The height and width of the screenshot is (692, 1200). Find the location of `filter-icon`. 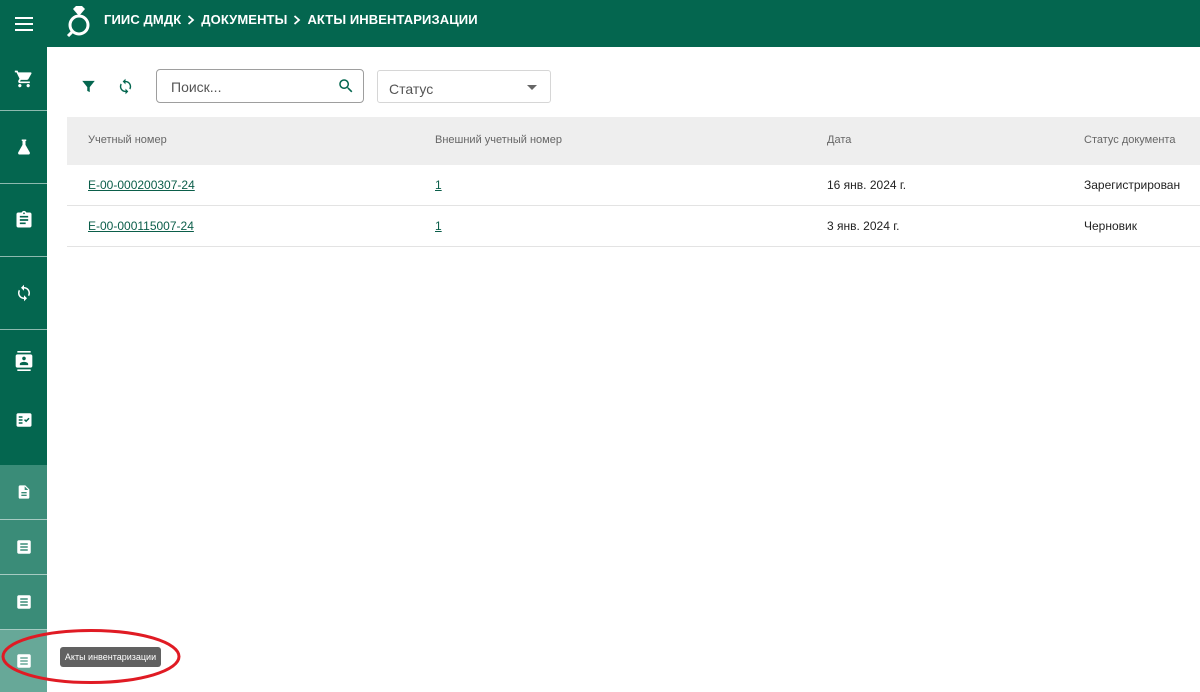

filter-icon is located at coordinates (88, 86).